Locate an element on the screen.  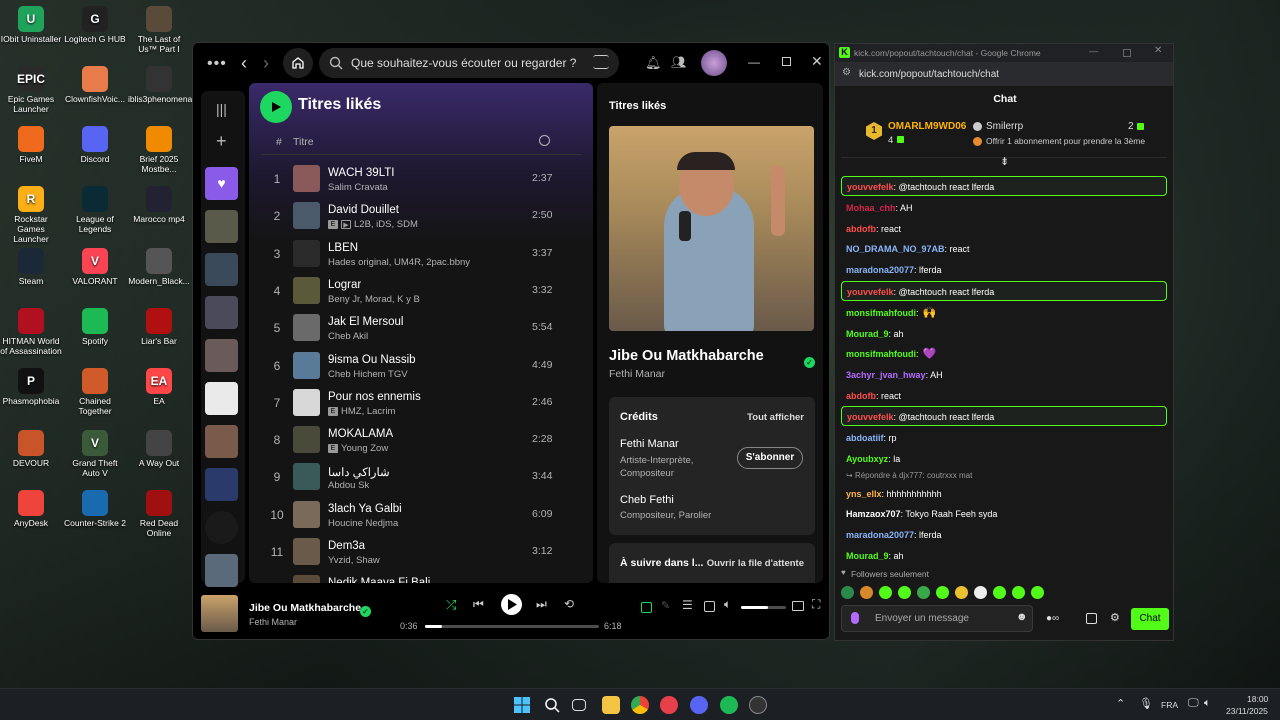
desktop-icon: R Rockstar Games Launcher is located at coordinates (31, 215).